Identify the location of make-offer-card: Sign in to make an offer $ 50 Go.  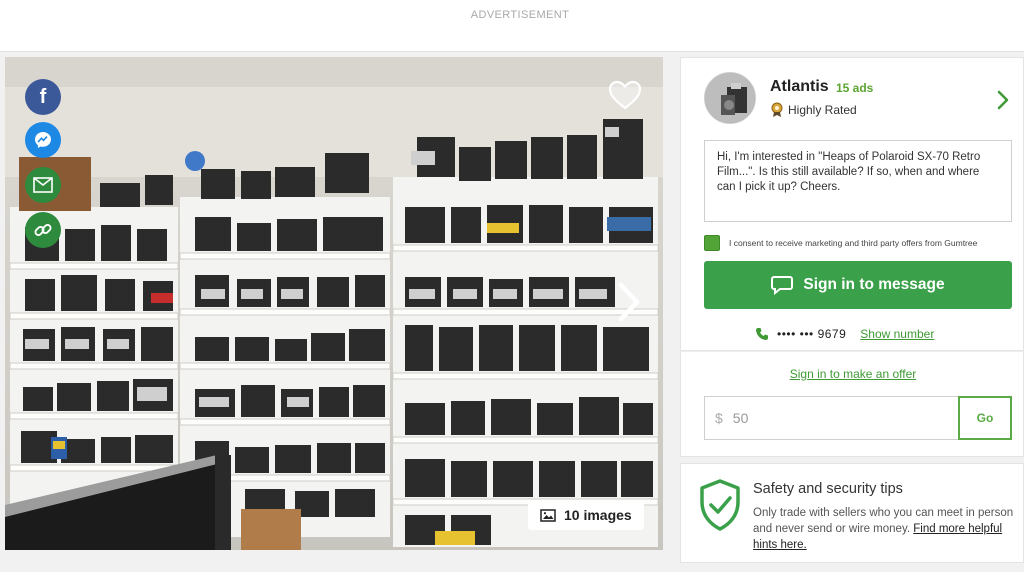
(852, 404).